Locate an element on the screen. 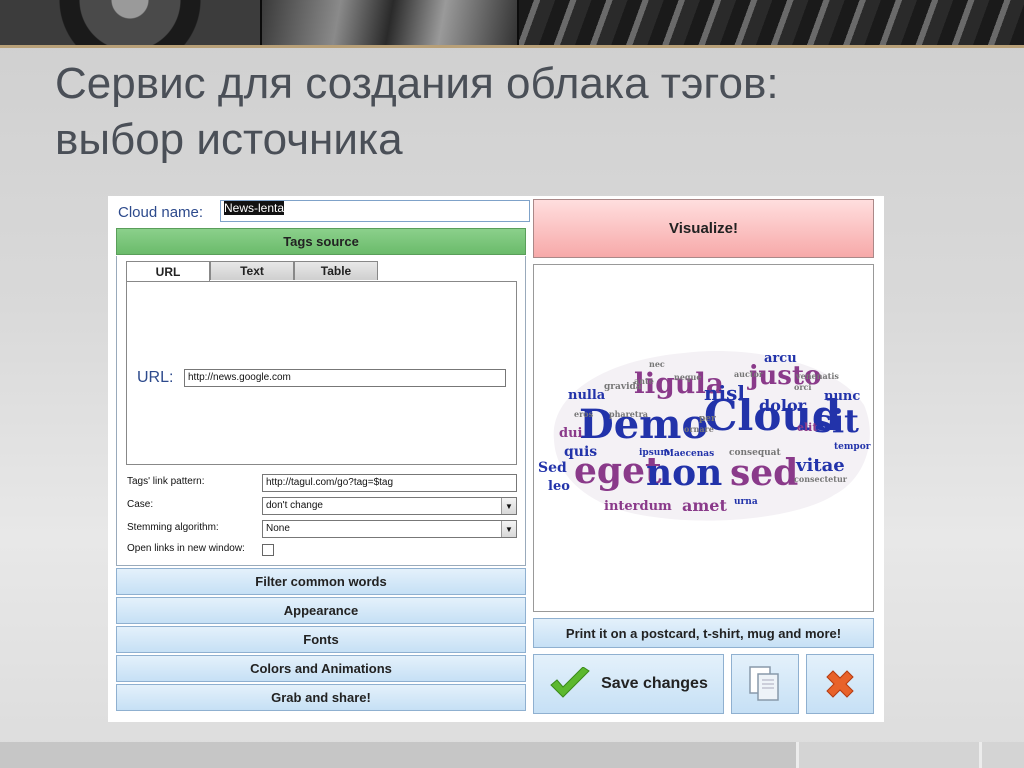 The height and width of the screenshot is (768, 1024). tab-url: URL is located at coordinates (168, 271).